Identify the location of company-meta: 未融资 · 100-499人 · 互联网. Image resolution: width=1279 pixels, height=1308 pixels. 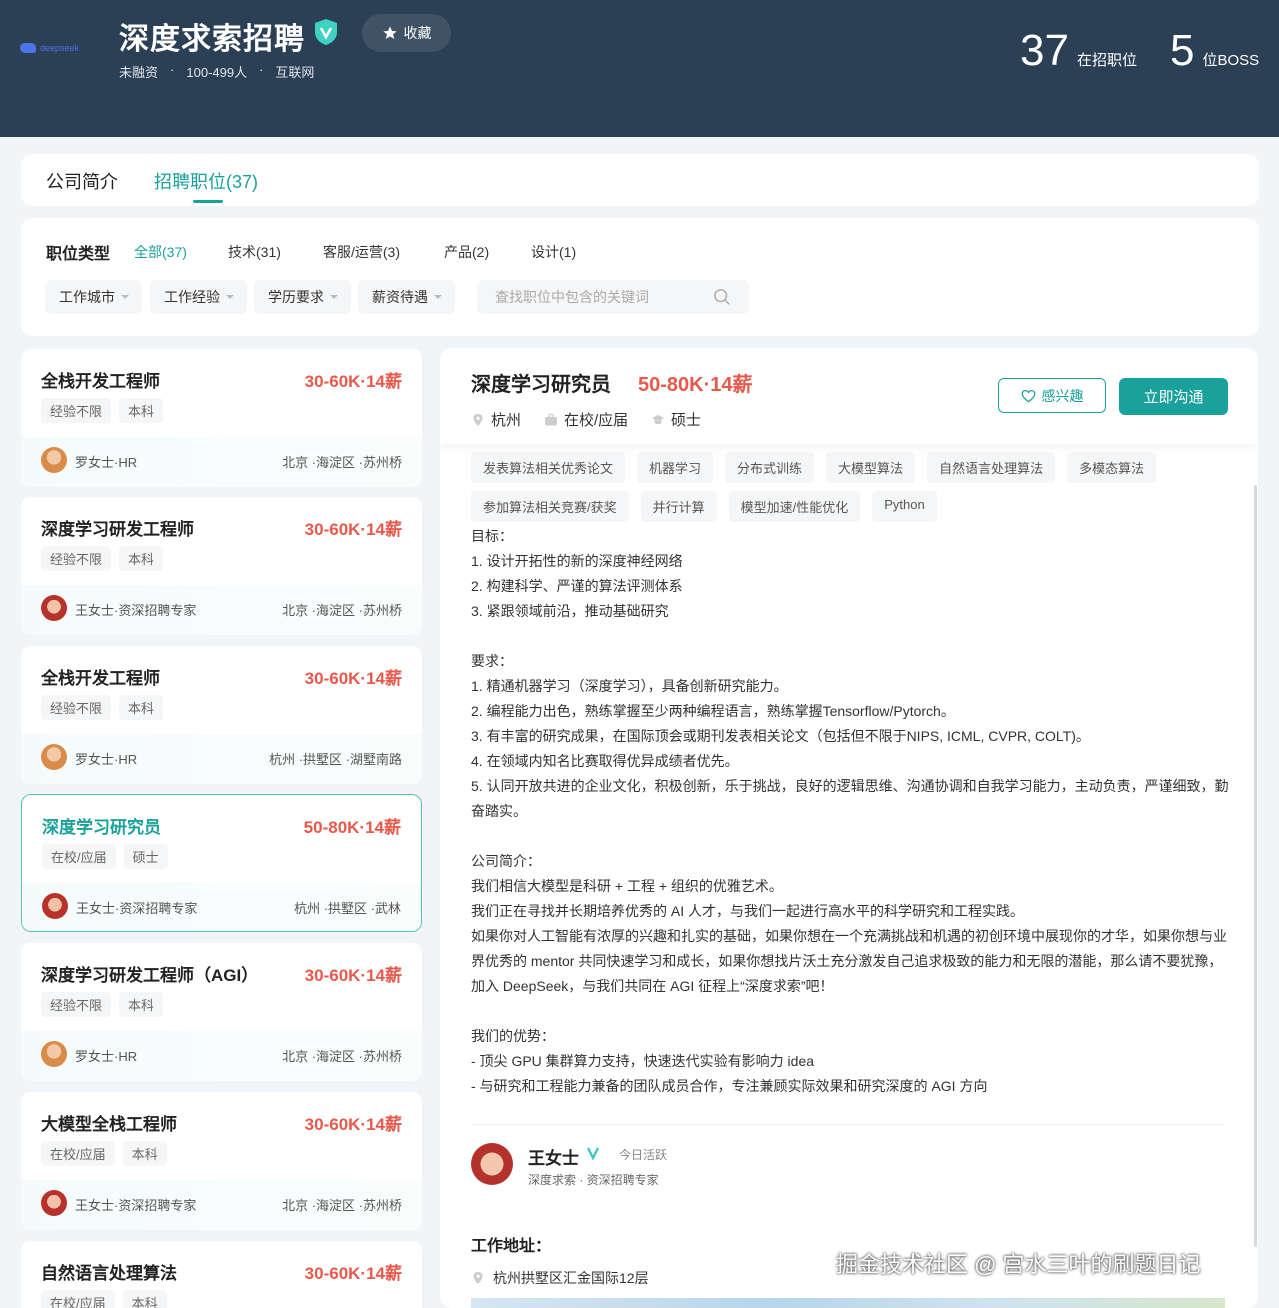
(217, 71).